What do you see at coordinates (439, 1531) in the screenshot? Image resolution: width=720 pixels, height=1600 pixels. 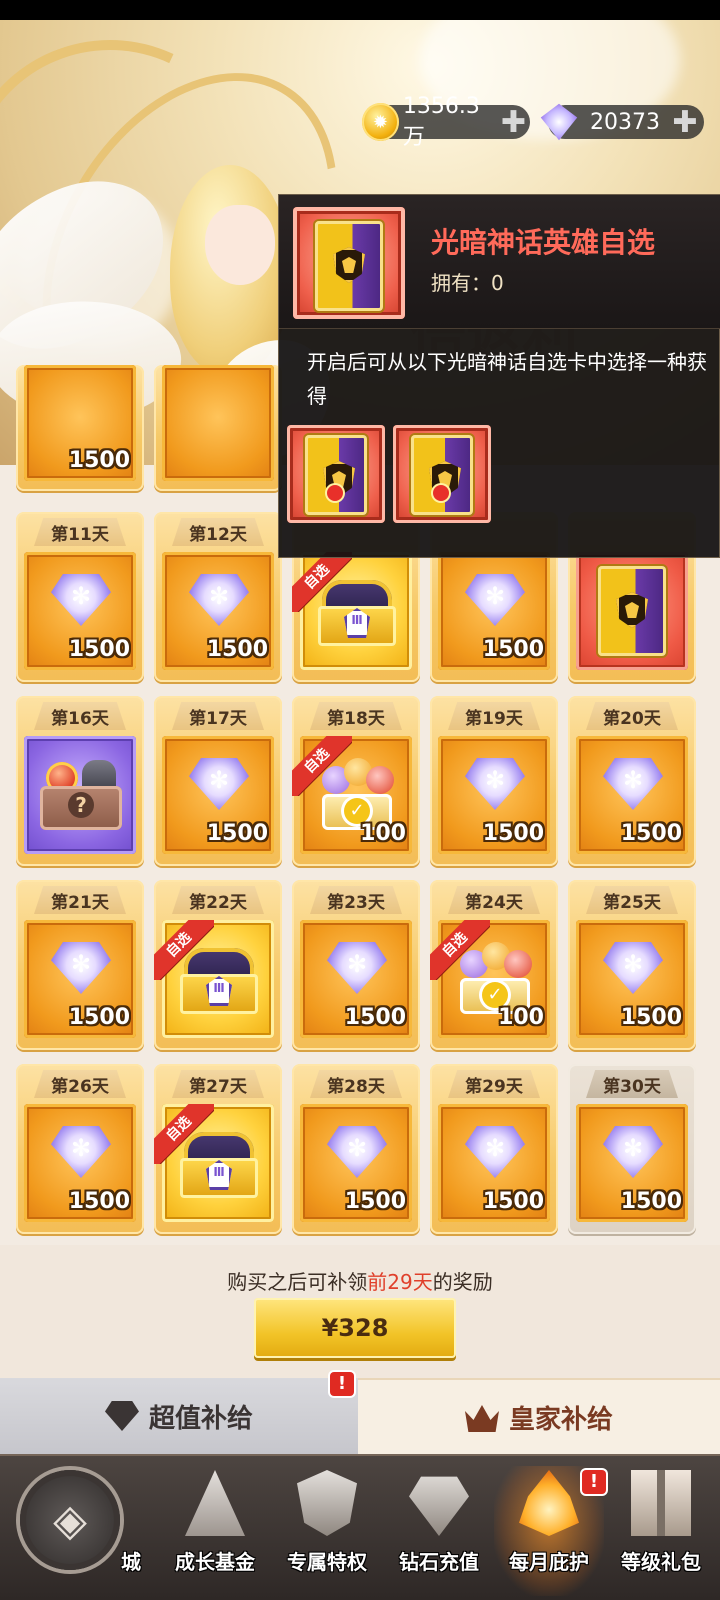 I see `nav-item-diamond-topup: 钻石充值` at bounding box center [439, 1531].